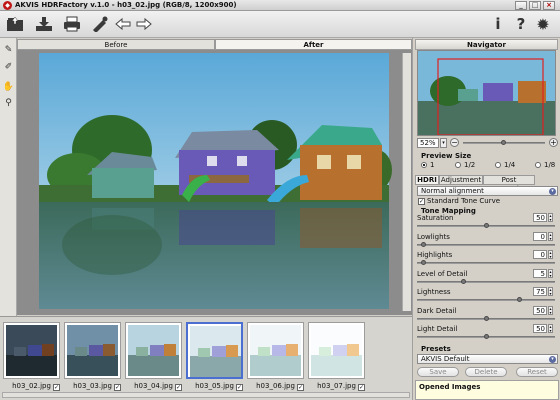  Describe the element at coordinates (543, 24) in the screenshot. I see `settings-icon: ✹` at that location.